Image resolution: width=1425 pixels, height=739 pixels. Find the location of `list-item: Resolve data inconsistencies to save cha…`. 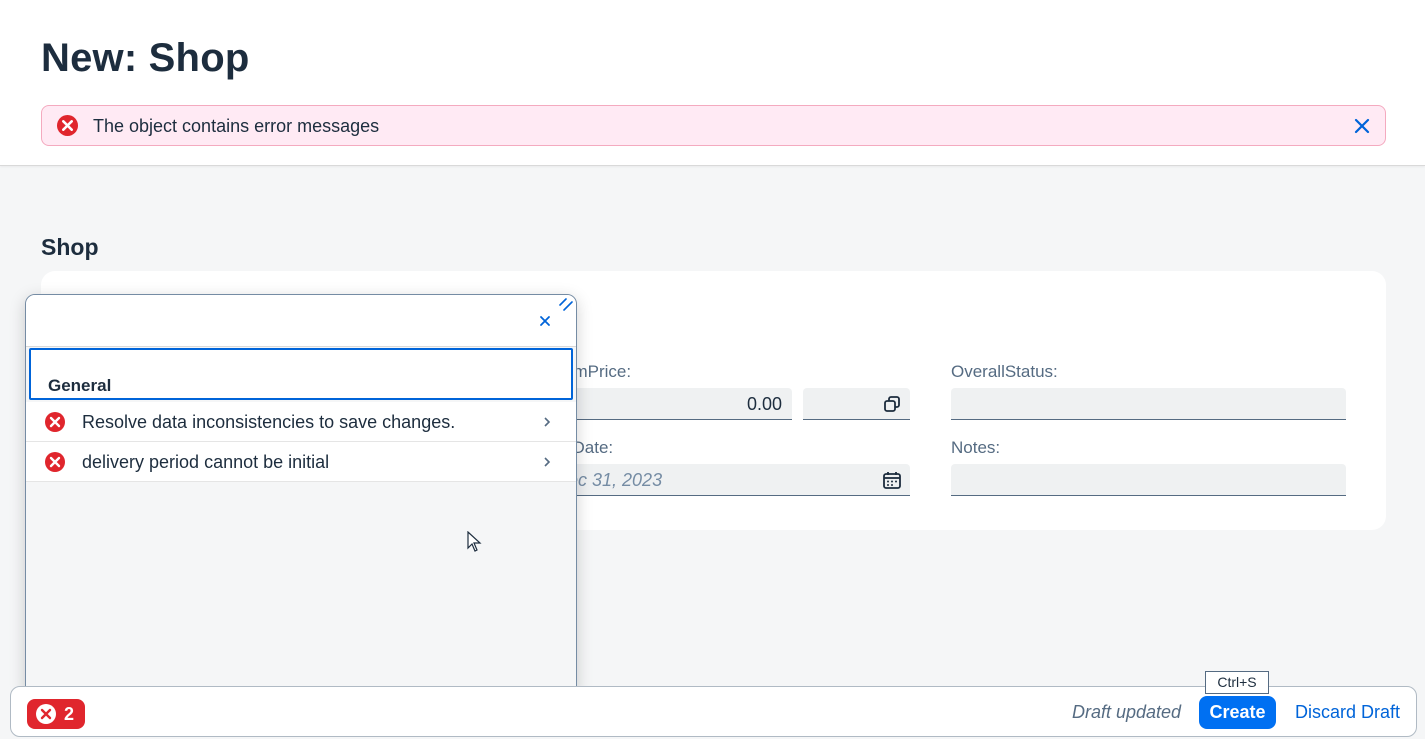

list-item: Resolve data inconsistencies to save cha… is located at coordinates (301, 422).